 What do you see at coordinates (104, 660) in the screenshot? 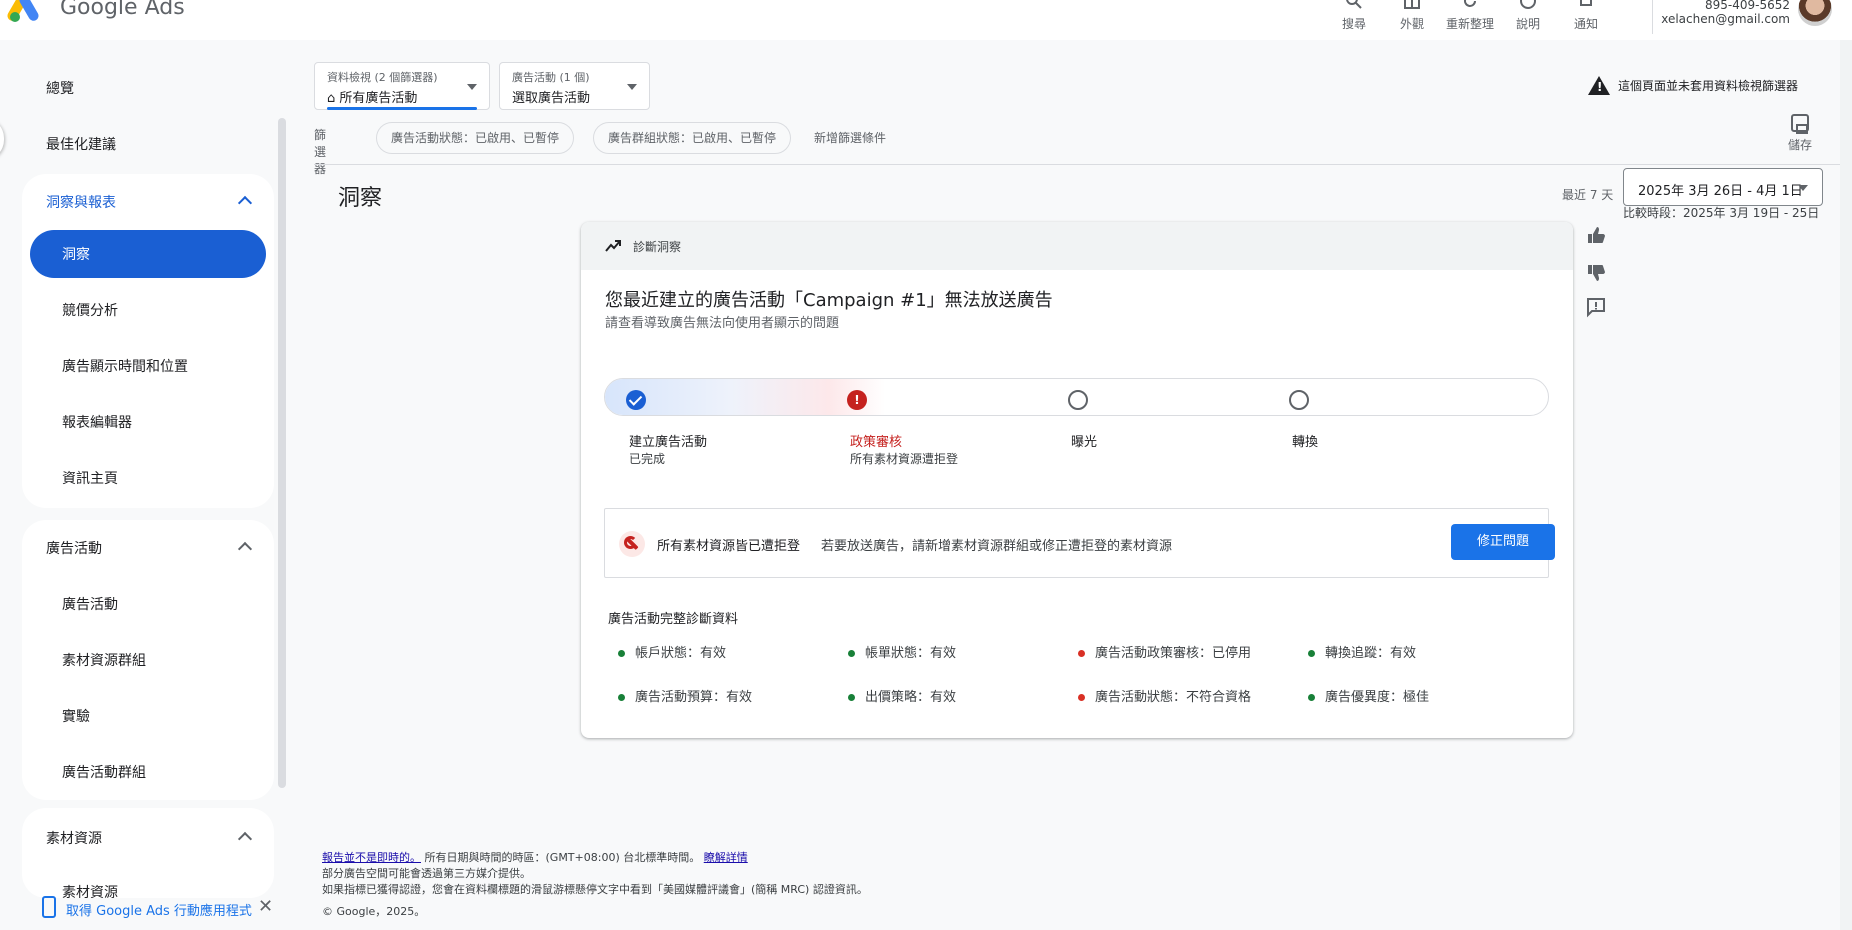
I see `sidebar-item-asset-groups: 素材資源群組` at bounding box center [104, 660].